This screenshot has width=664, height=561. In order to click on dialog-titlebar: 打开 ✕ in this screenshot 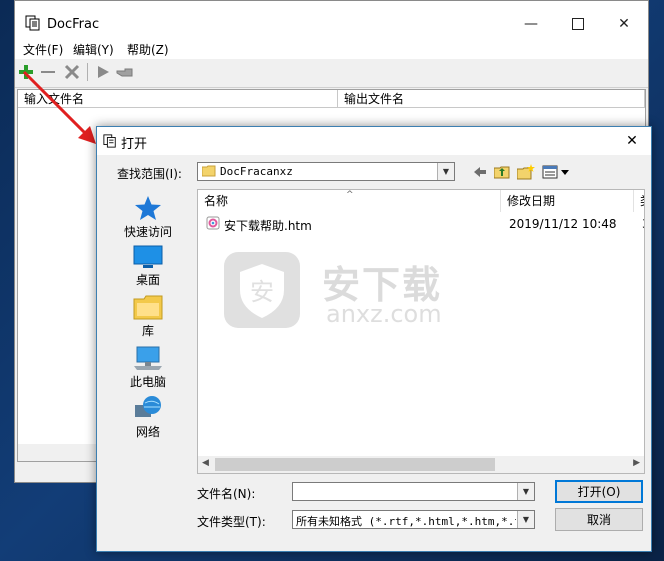, I will do `click(374, 141)`.